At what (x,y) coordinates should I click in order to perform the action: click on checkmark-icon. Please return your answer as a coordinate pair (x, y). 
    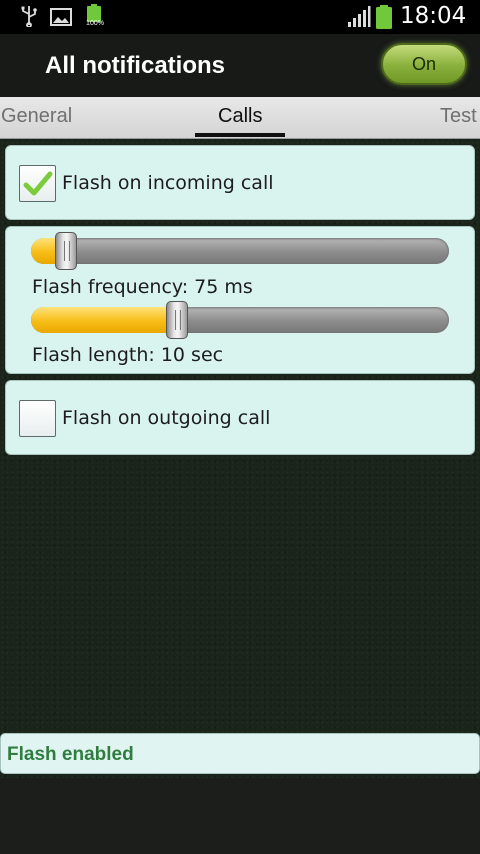
    Looking at the image, I should click on (38, 183).